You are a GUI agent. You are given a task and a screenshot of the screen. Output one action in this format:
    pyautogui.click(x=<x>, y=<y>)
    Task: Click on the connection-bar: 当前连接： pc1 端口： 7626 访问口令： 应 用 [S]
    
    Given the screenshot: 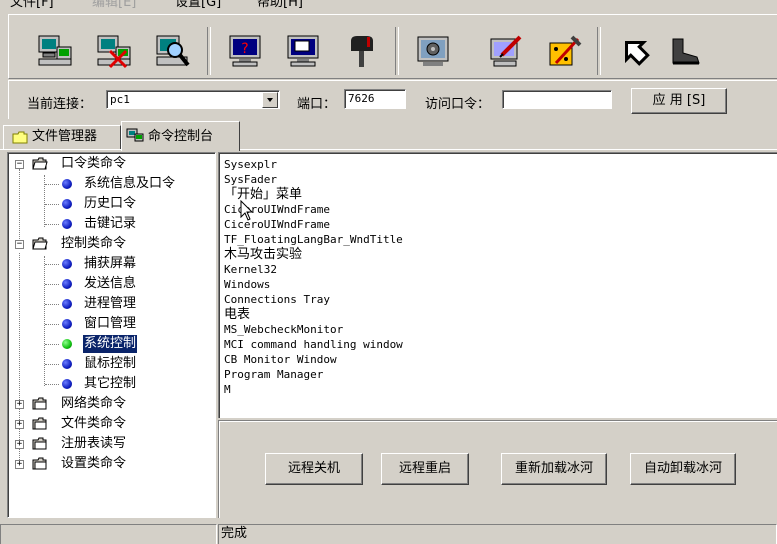 What is the action you would take?
    pyautogui.click(x=392, y=99)
    